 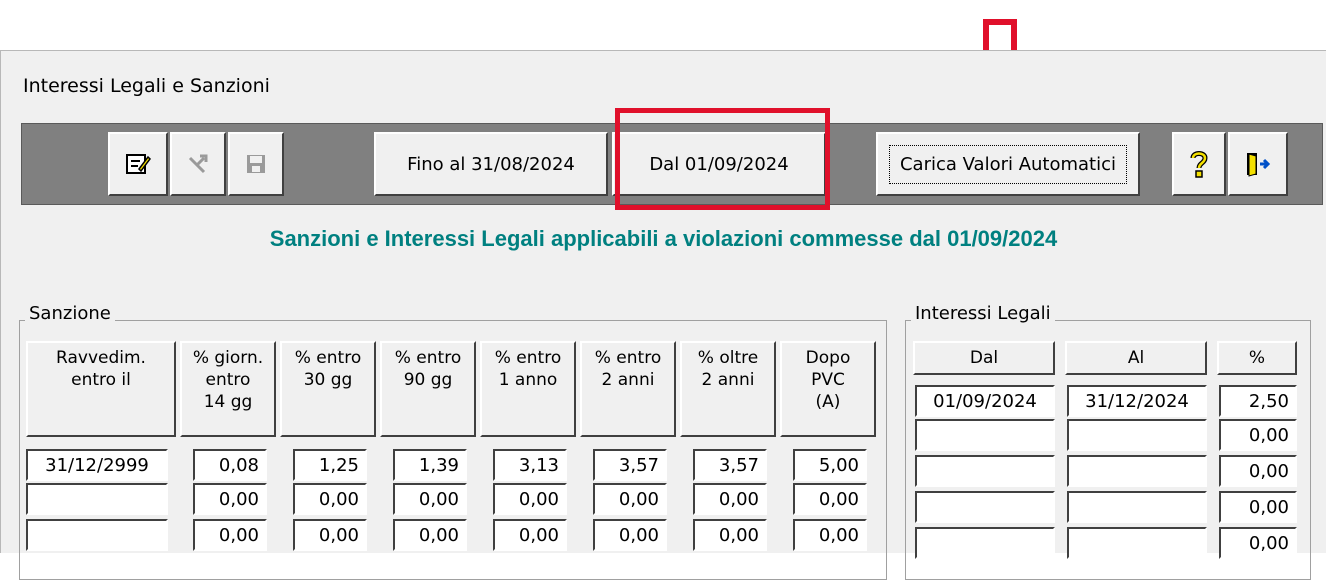 I want to click on help-button, so click(x=1199, y=164).